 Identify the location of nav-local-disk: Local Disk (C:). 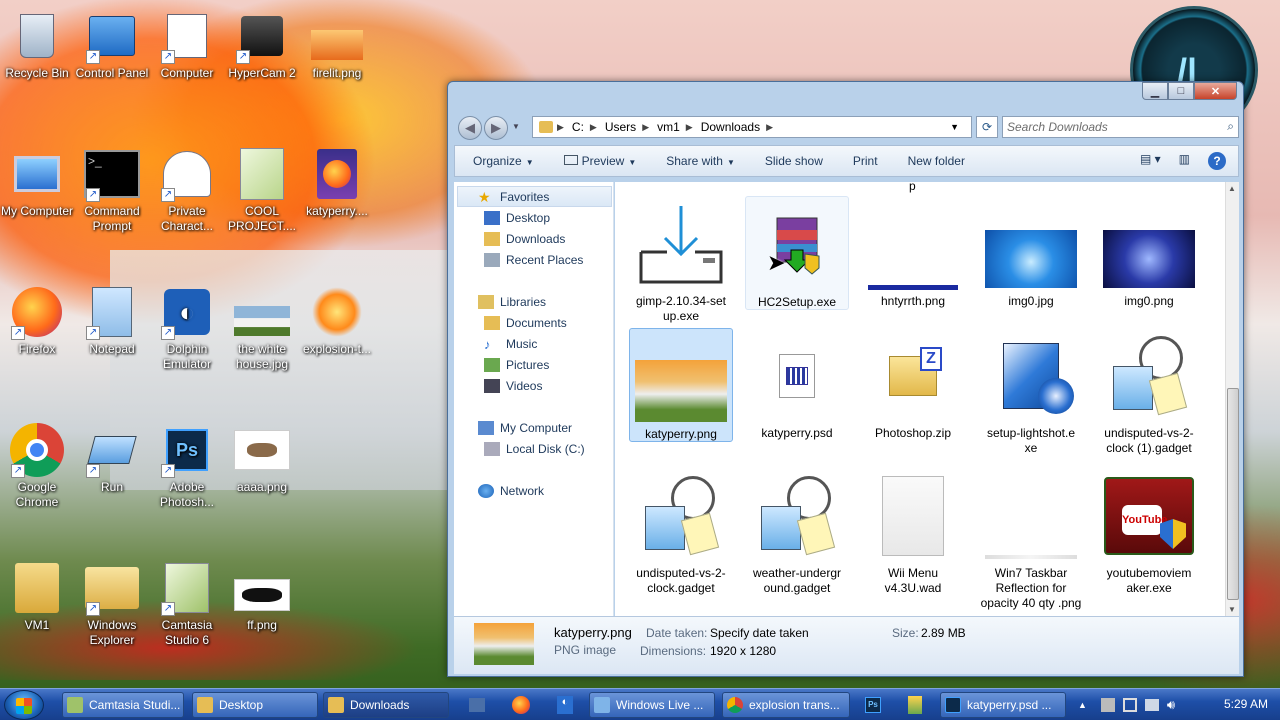
(534, 449).